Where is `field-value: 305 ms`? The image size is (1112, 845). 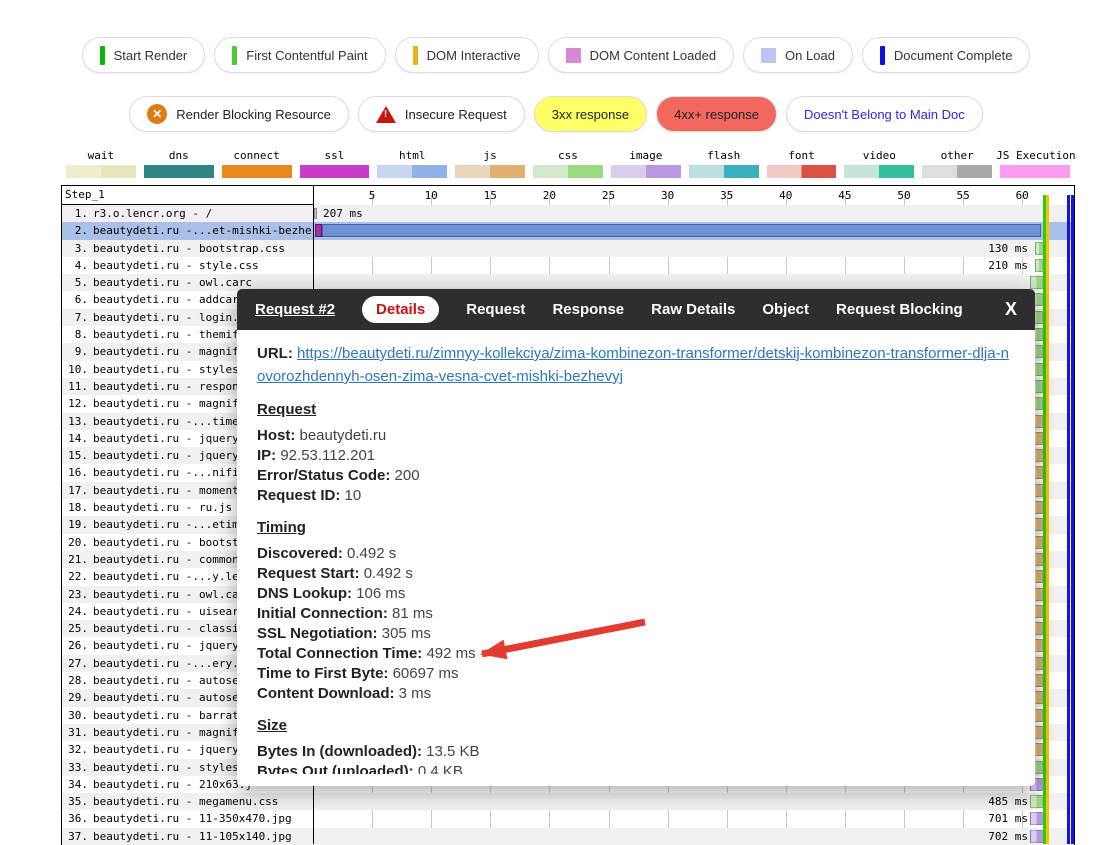 field-value: 305 ms is located at coordinates (404, 633).